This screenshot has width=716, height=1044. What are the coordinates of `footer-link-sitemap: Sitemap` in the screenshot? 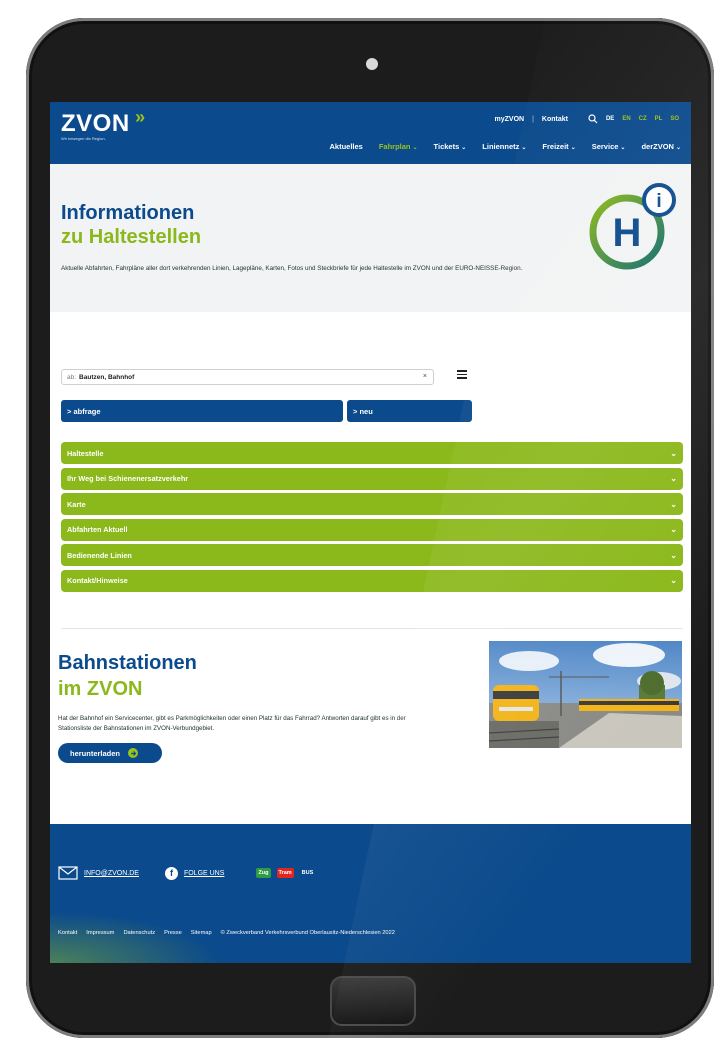 It's located at (201, 933).